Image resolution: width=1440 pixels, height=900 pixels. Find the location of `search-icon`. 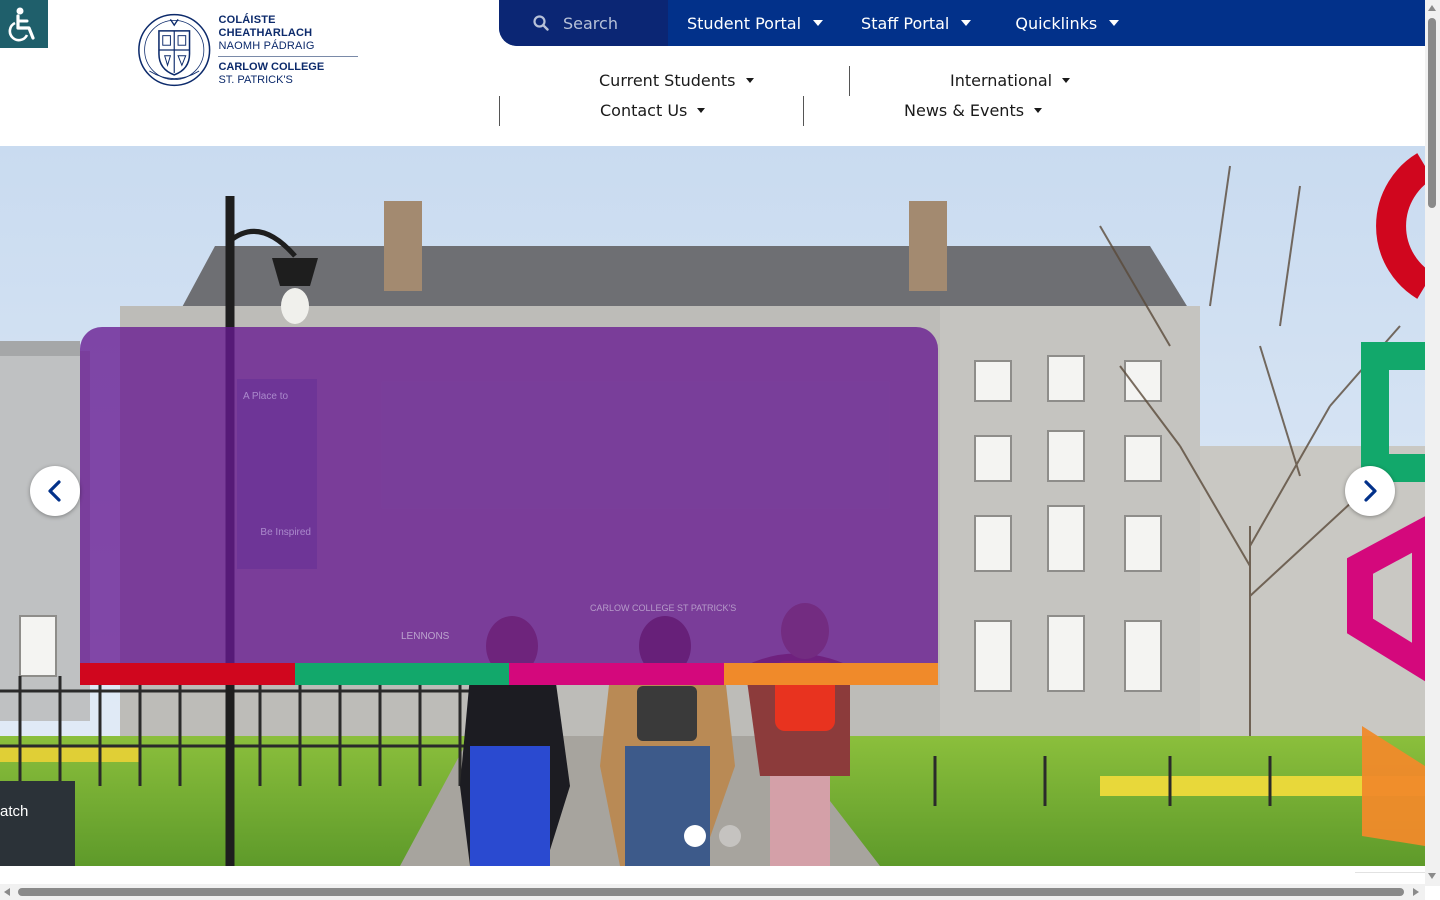

search-icon is located at coordinates (541, 23).